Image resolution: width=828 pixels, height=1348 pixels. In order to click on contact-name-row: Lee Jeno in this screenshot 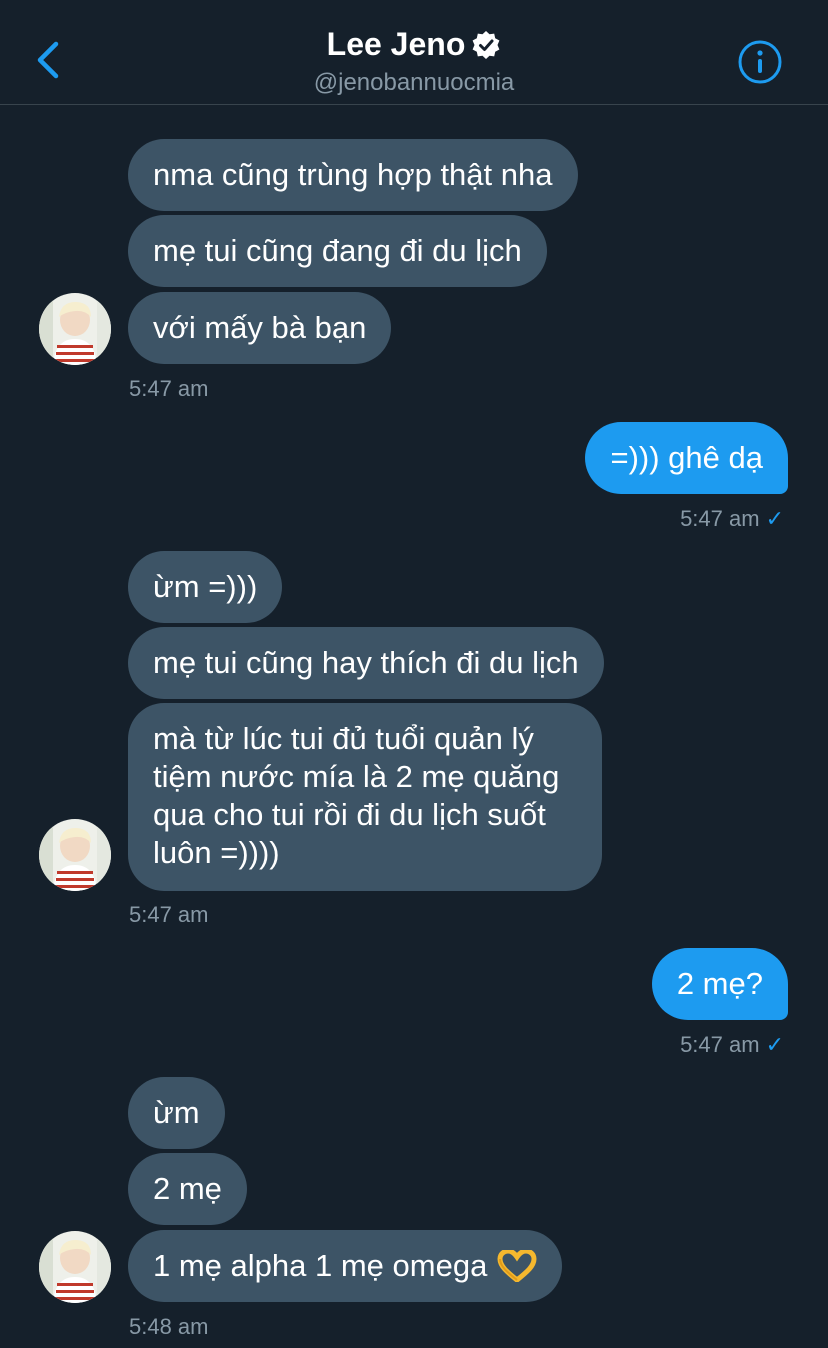, I will do `click(414, 44)`.